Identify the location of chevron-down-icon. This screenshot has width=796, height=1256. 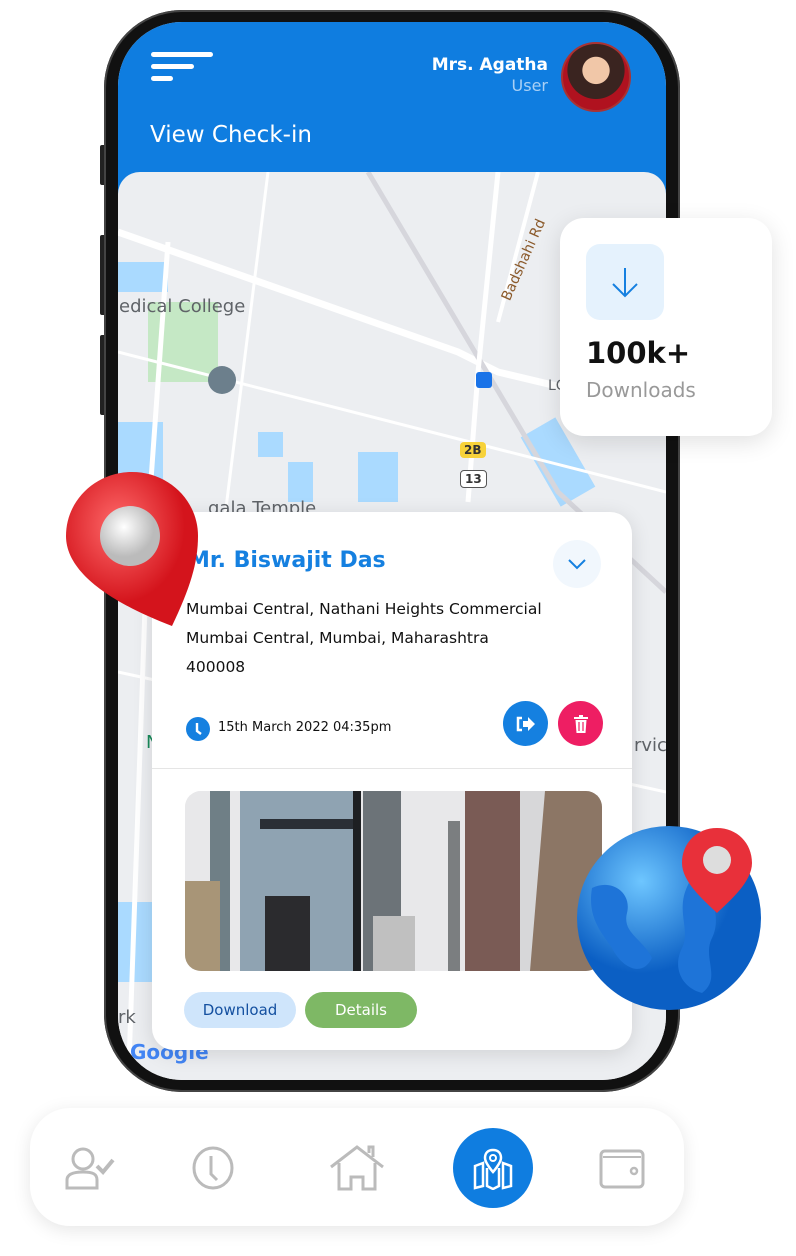
(577, 564).